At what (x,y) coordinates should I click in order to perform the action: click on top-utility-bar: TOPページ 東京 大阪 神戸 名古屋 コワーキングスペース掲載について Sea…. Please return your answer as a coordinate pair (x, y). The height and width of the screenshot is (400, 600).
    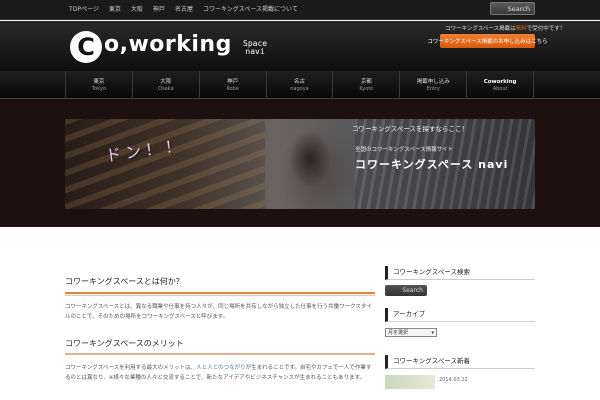
    Looking at the image, I should click on (300, 10).